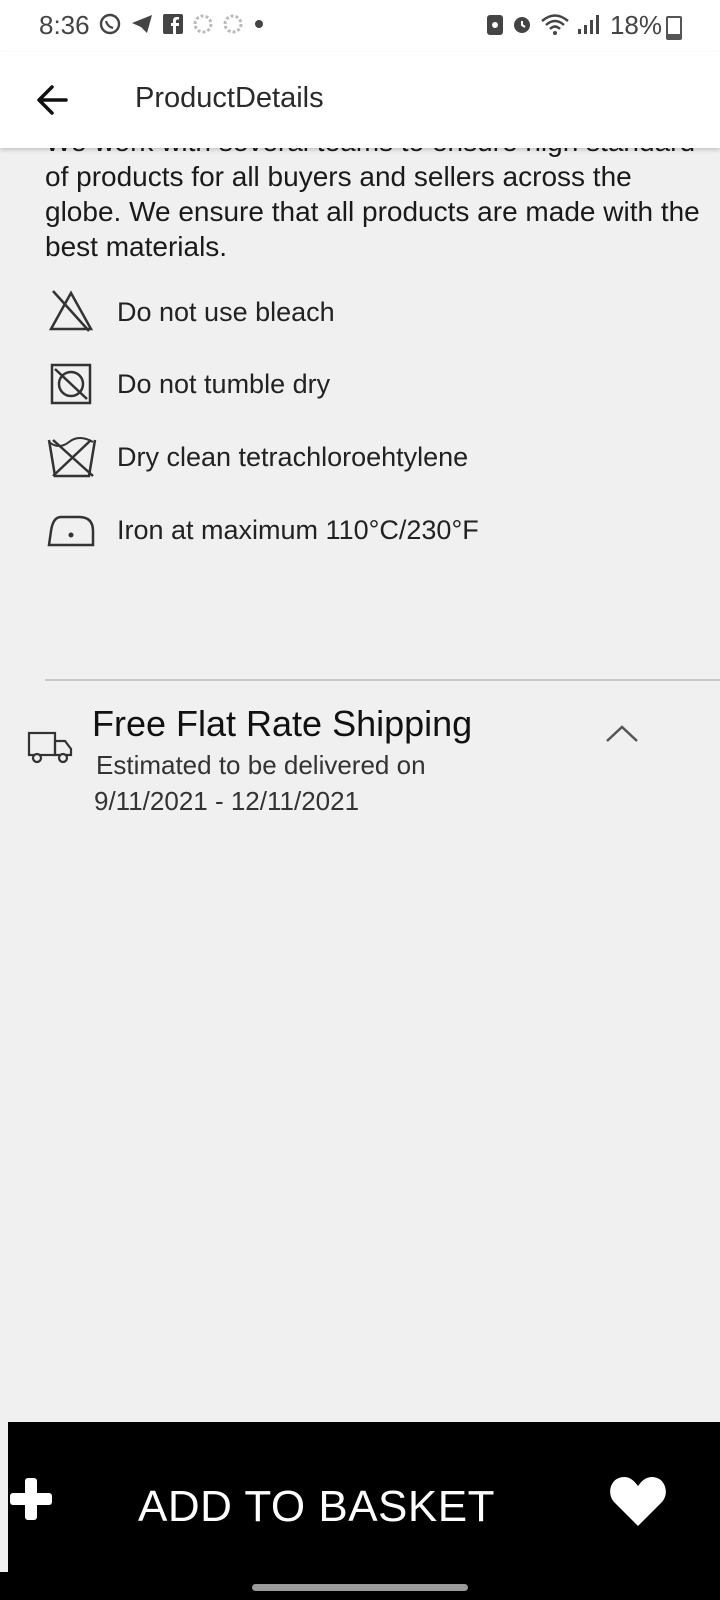 The height and width of the screenshot is (1600, 720). What do you see at coordinates (71, 311) in the screenshot?
I see `no-bleach-icon` at bounding box center [71, 311].